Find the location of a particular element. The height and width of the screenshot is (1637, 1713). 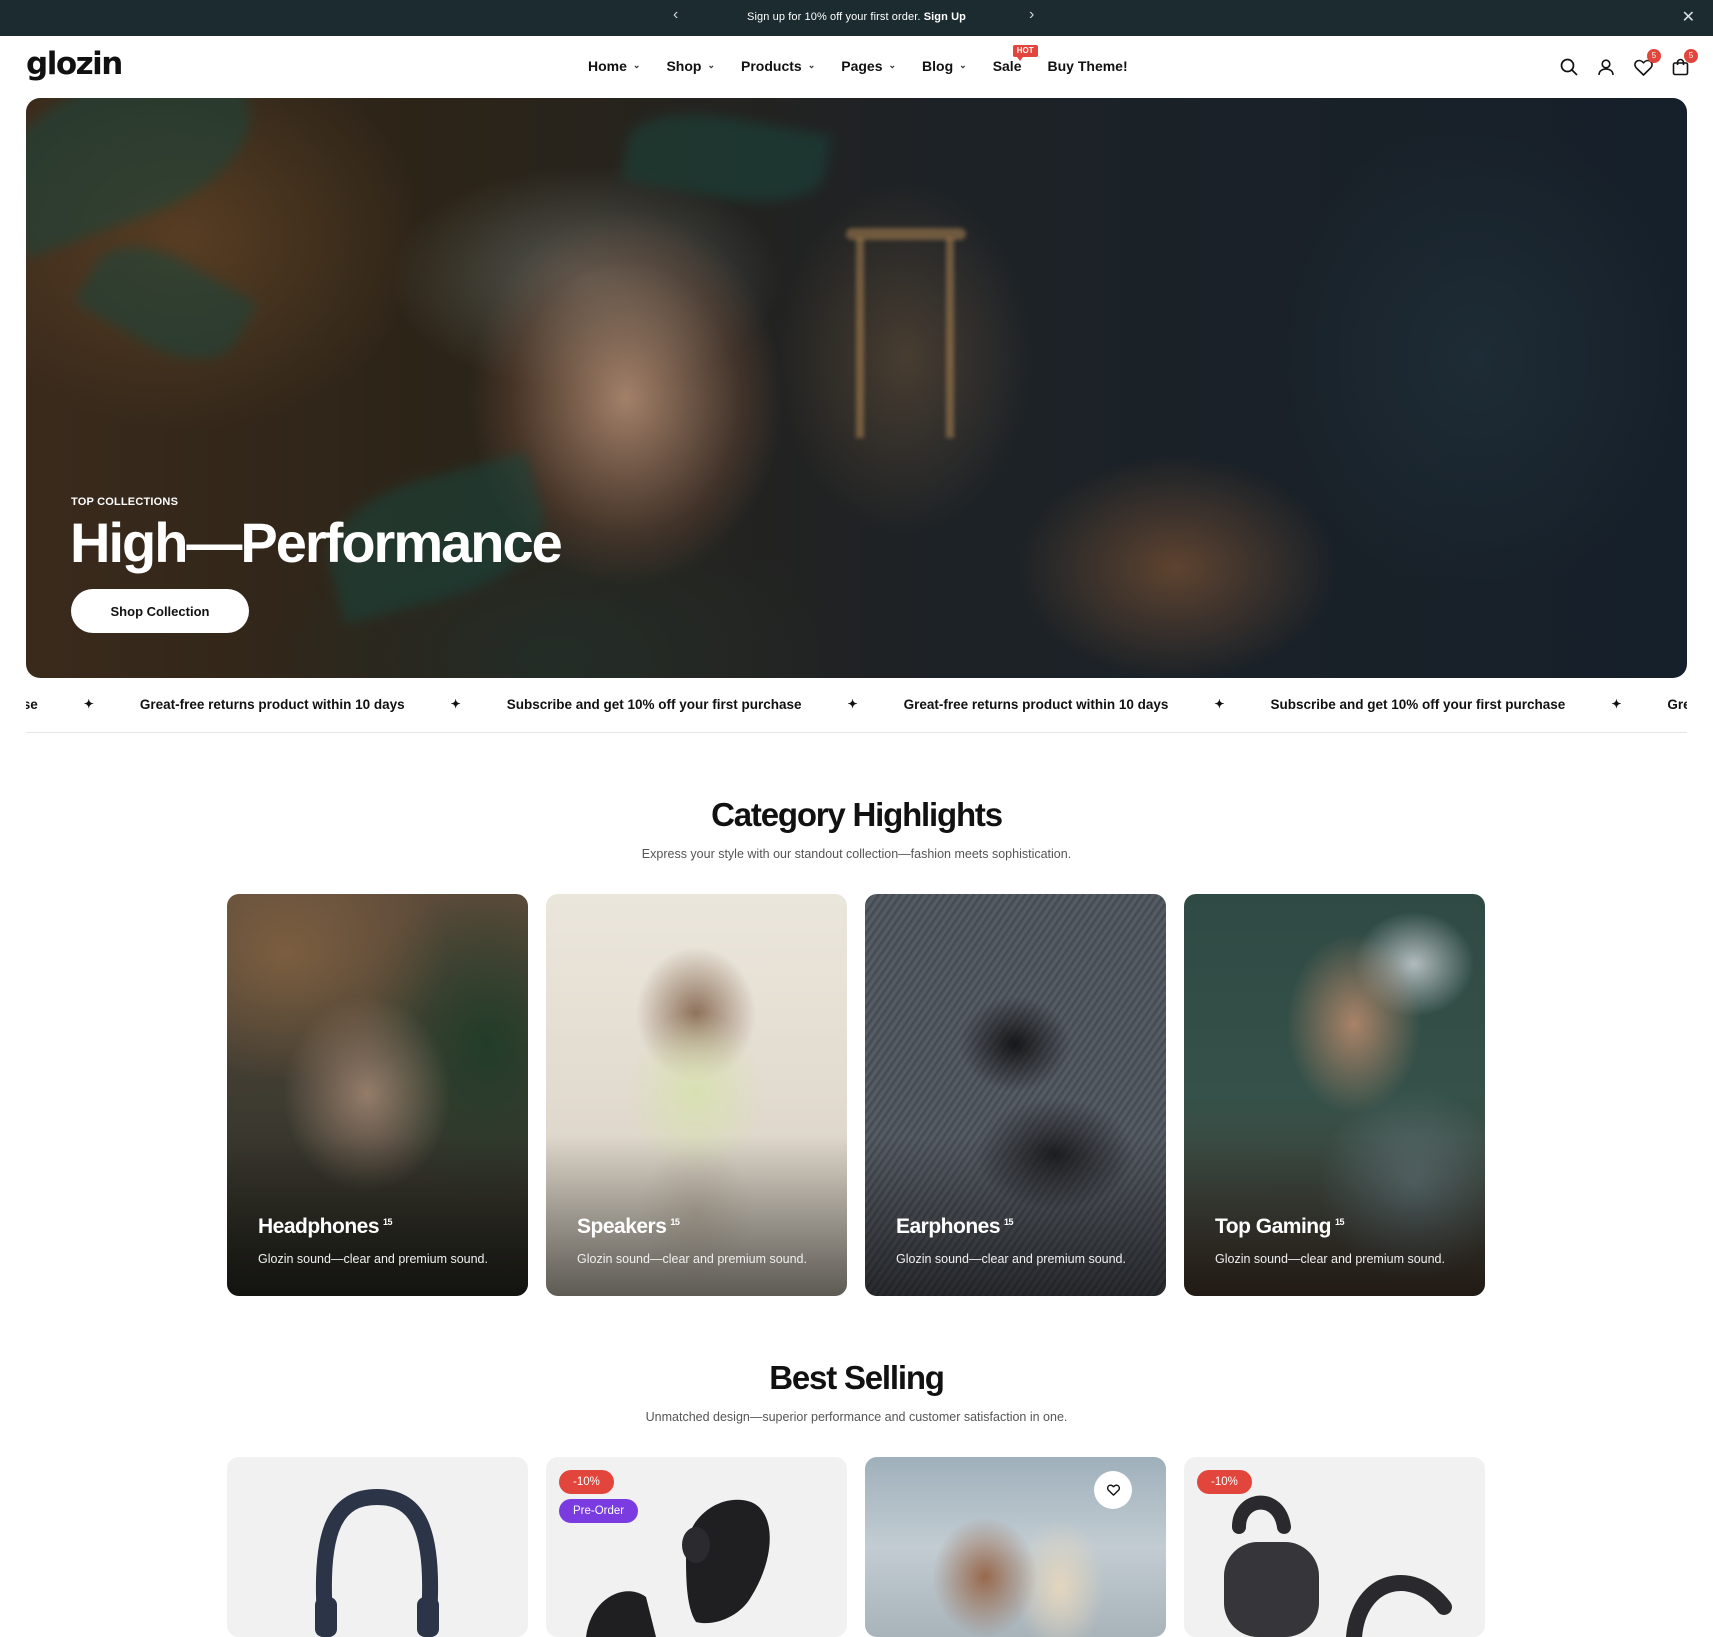

nav-item-products: Products ⌄ is located at coordinates (778, 66).